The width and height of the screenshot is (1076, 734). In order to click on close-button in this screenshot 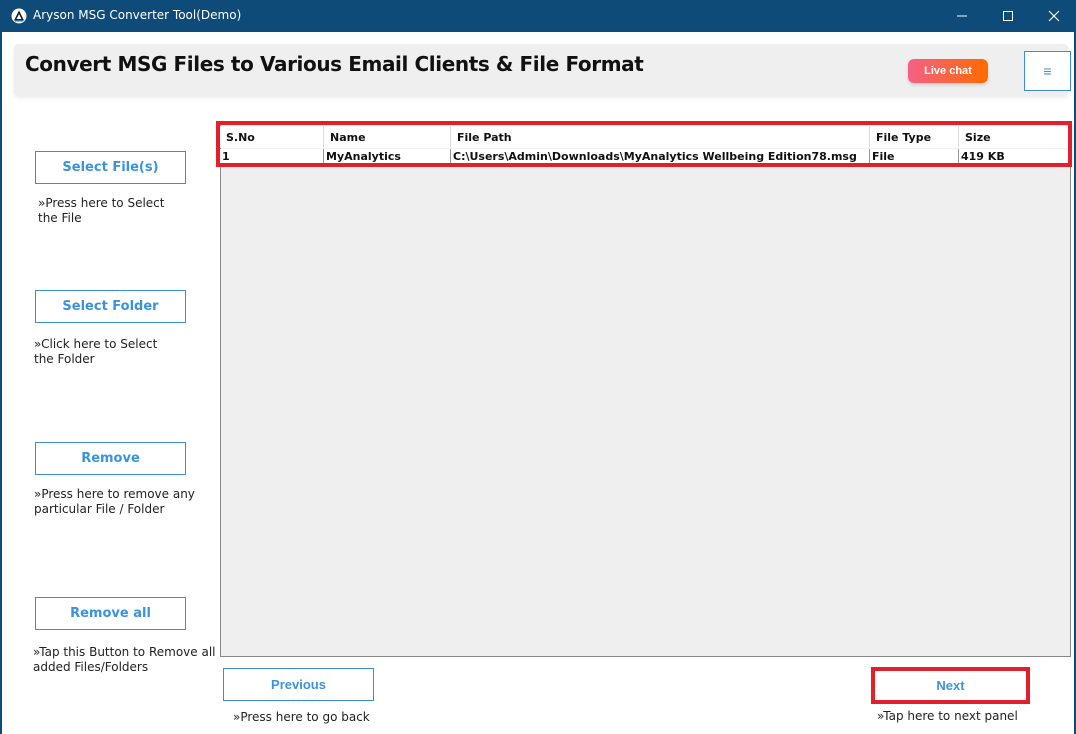, I will do `click(1053, 16)`.